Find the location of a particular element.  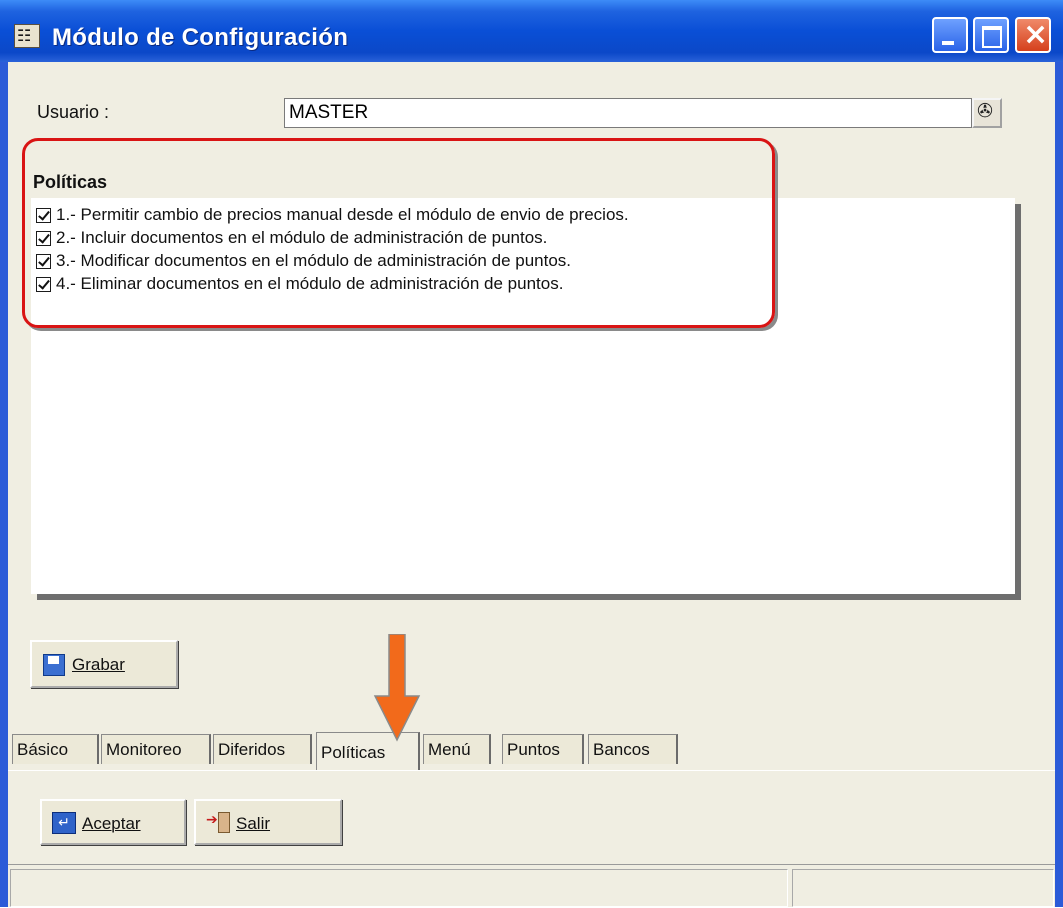

tab-puntos: Puntos is located at coordinates (543, 749).